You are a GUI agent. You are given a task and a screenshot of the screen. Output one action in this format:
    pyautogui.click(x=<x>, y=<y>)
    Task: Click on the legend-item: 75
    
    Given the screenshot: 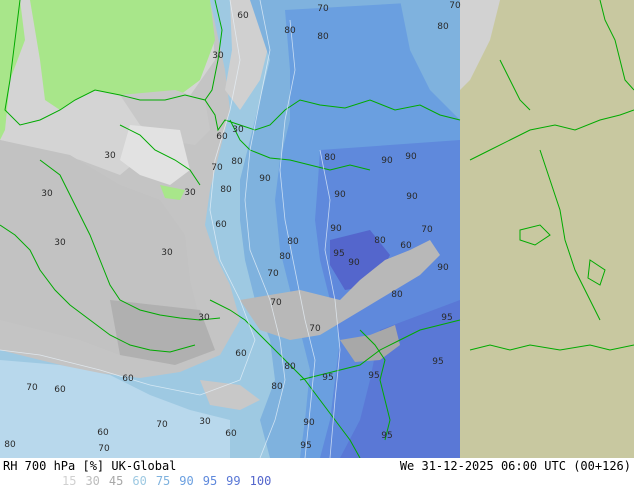 What is the action you would take?
    pyautogui.click(x=163, y=481)
    